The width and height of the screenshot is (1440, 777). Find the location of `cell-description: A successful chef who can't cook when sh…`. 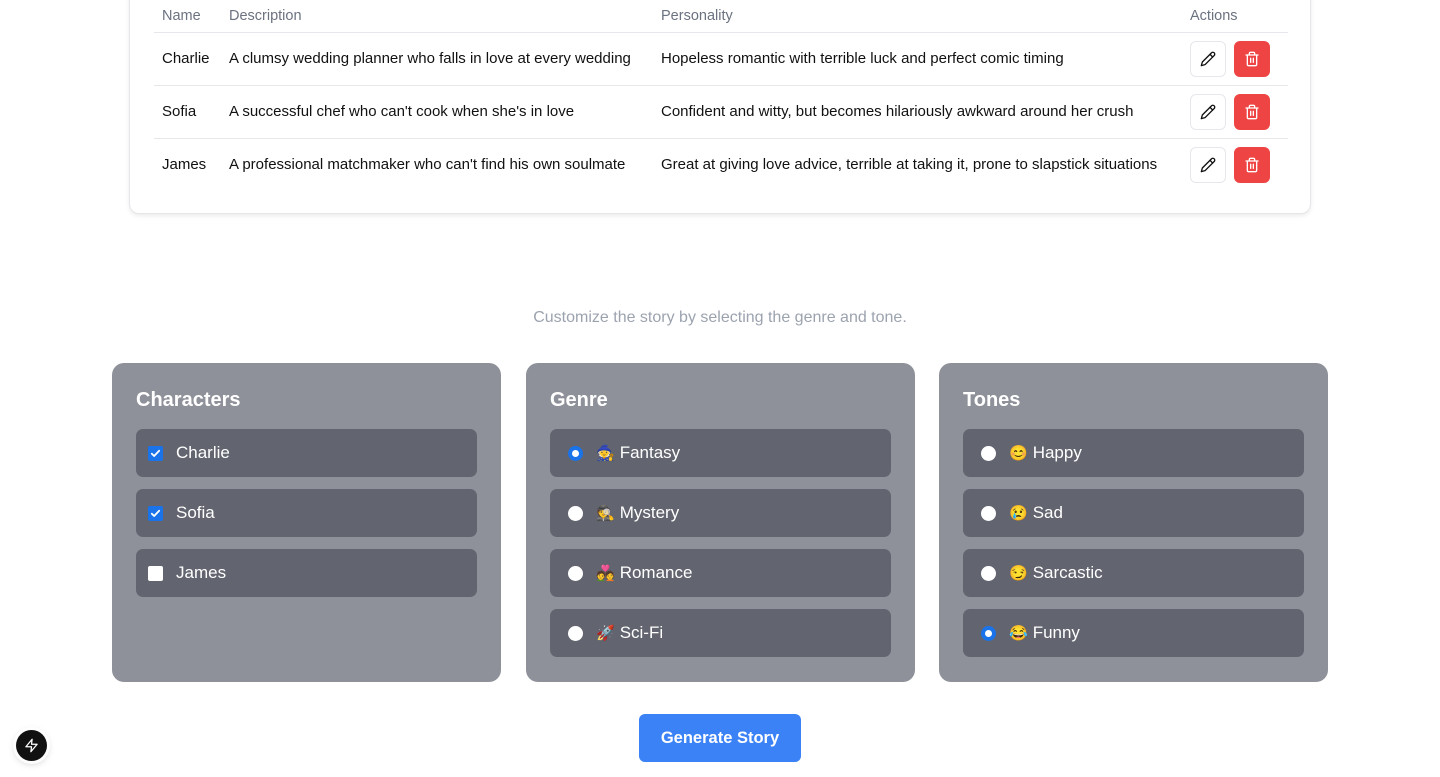

cell-description: A successful chef who can't cook when sh… is located at coordinates (437, 112).